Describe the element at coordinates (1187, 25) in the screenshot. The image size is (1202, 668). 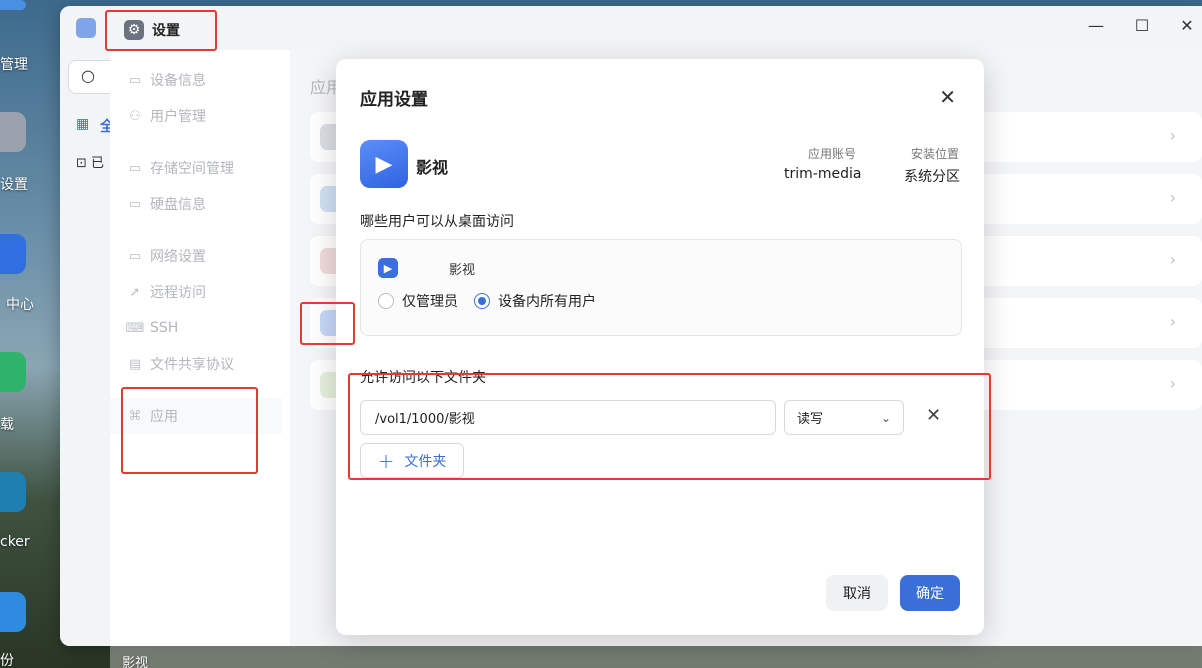
I see `close-window-button: ✕` at that location.